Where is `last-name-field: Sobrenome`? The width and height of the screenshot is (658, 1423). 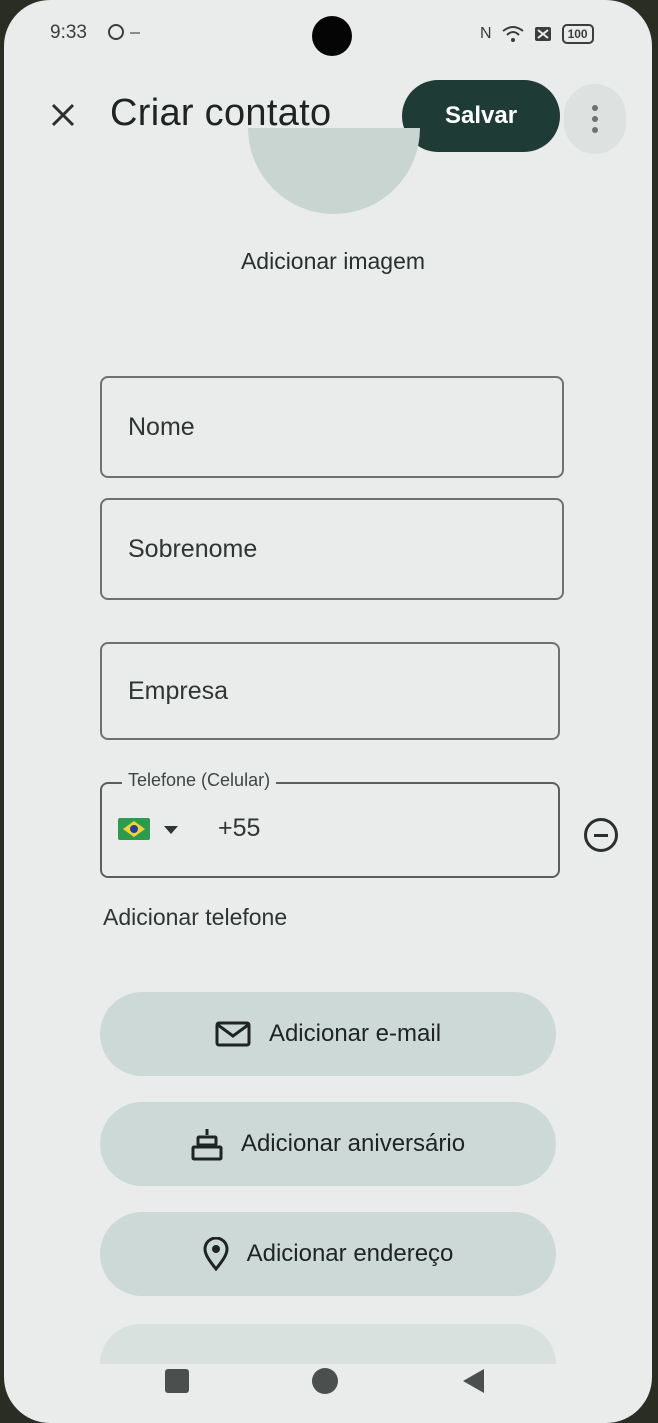 last-name-field: Sobrenome is located at coordinates (332, 549).